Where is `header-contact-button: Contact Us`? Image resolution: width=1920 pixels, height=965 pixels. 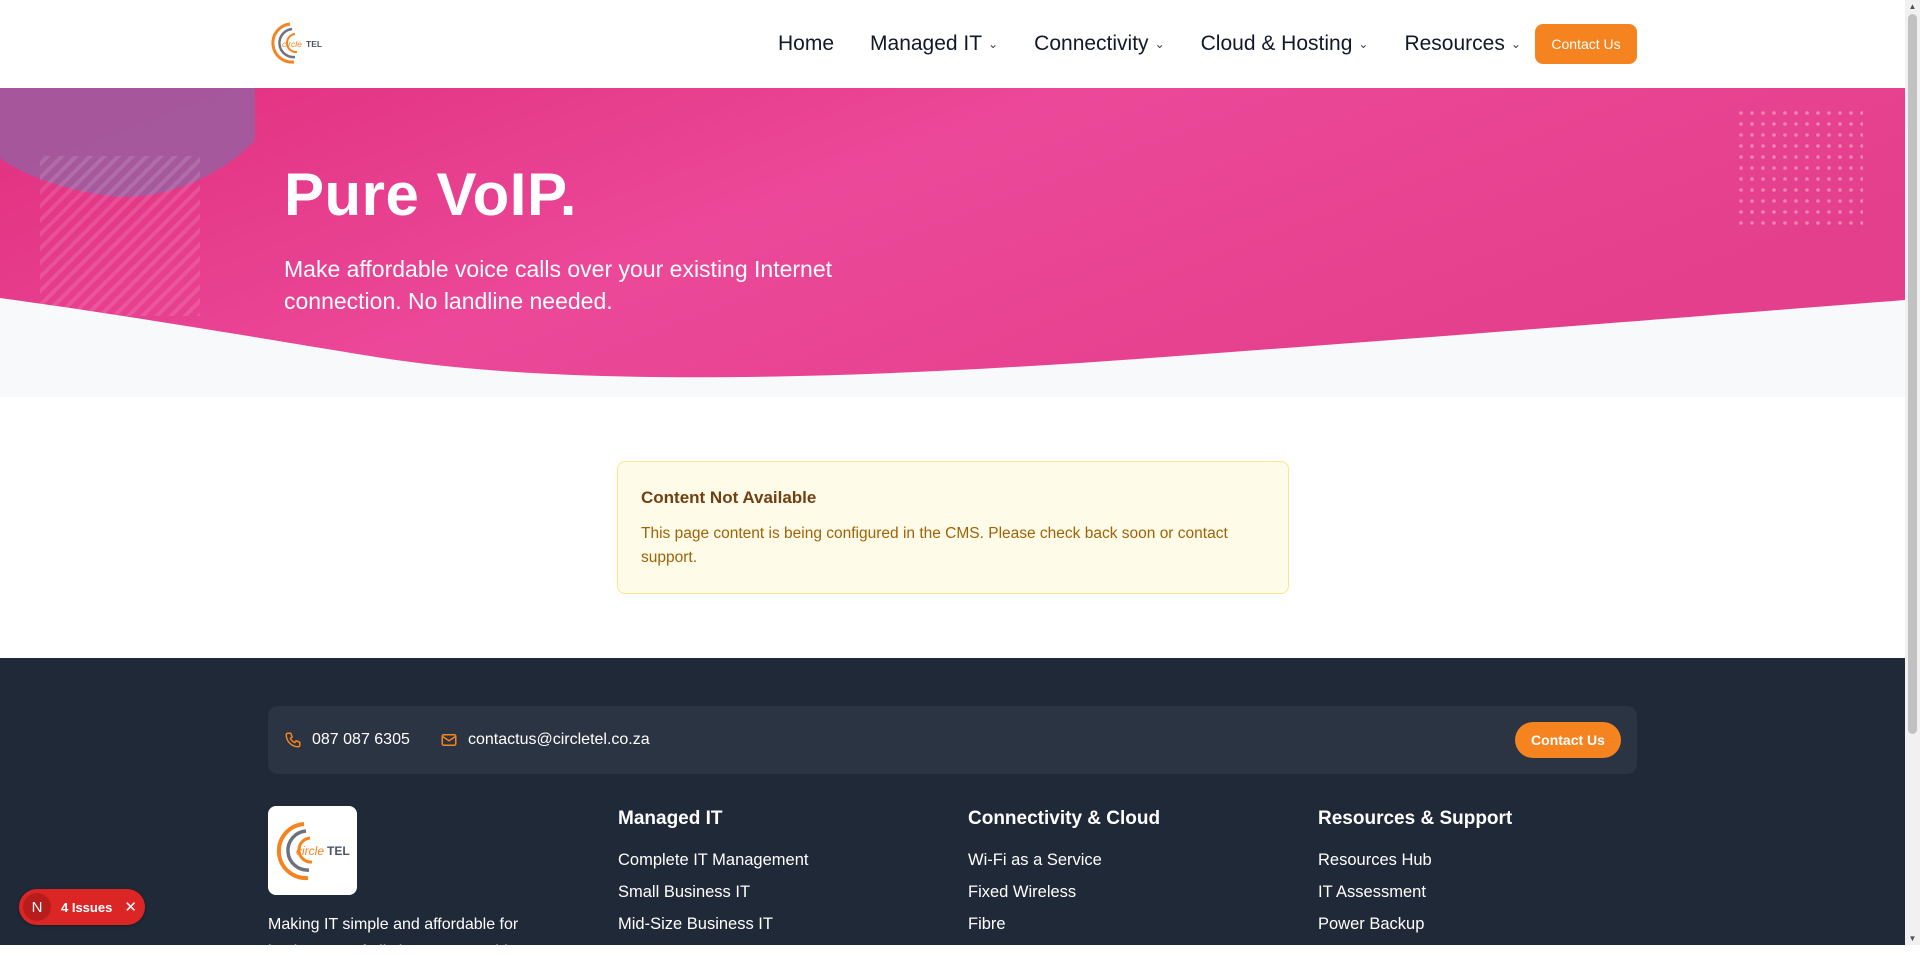
header-contact-button: Contact Us is located at coordinates (1586, 44).